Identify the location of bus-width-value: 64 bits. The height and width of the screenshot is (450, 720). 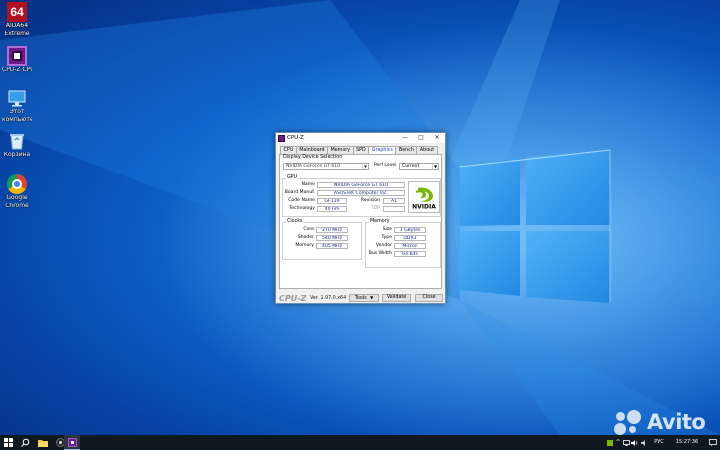
(410, 254).